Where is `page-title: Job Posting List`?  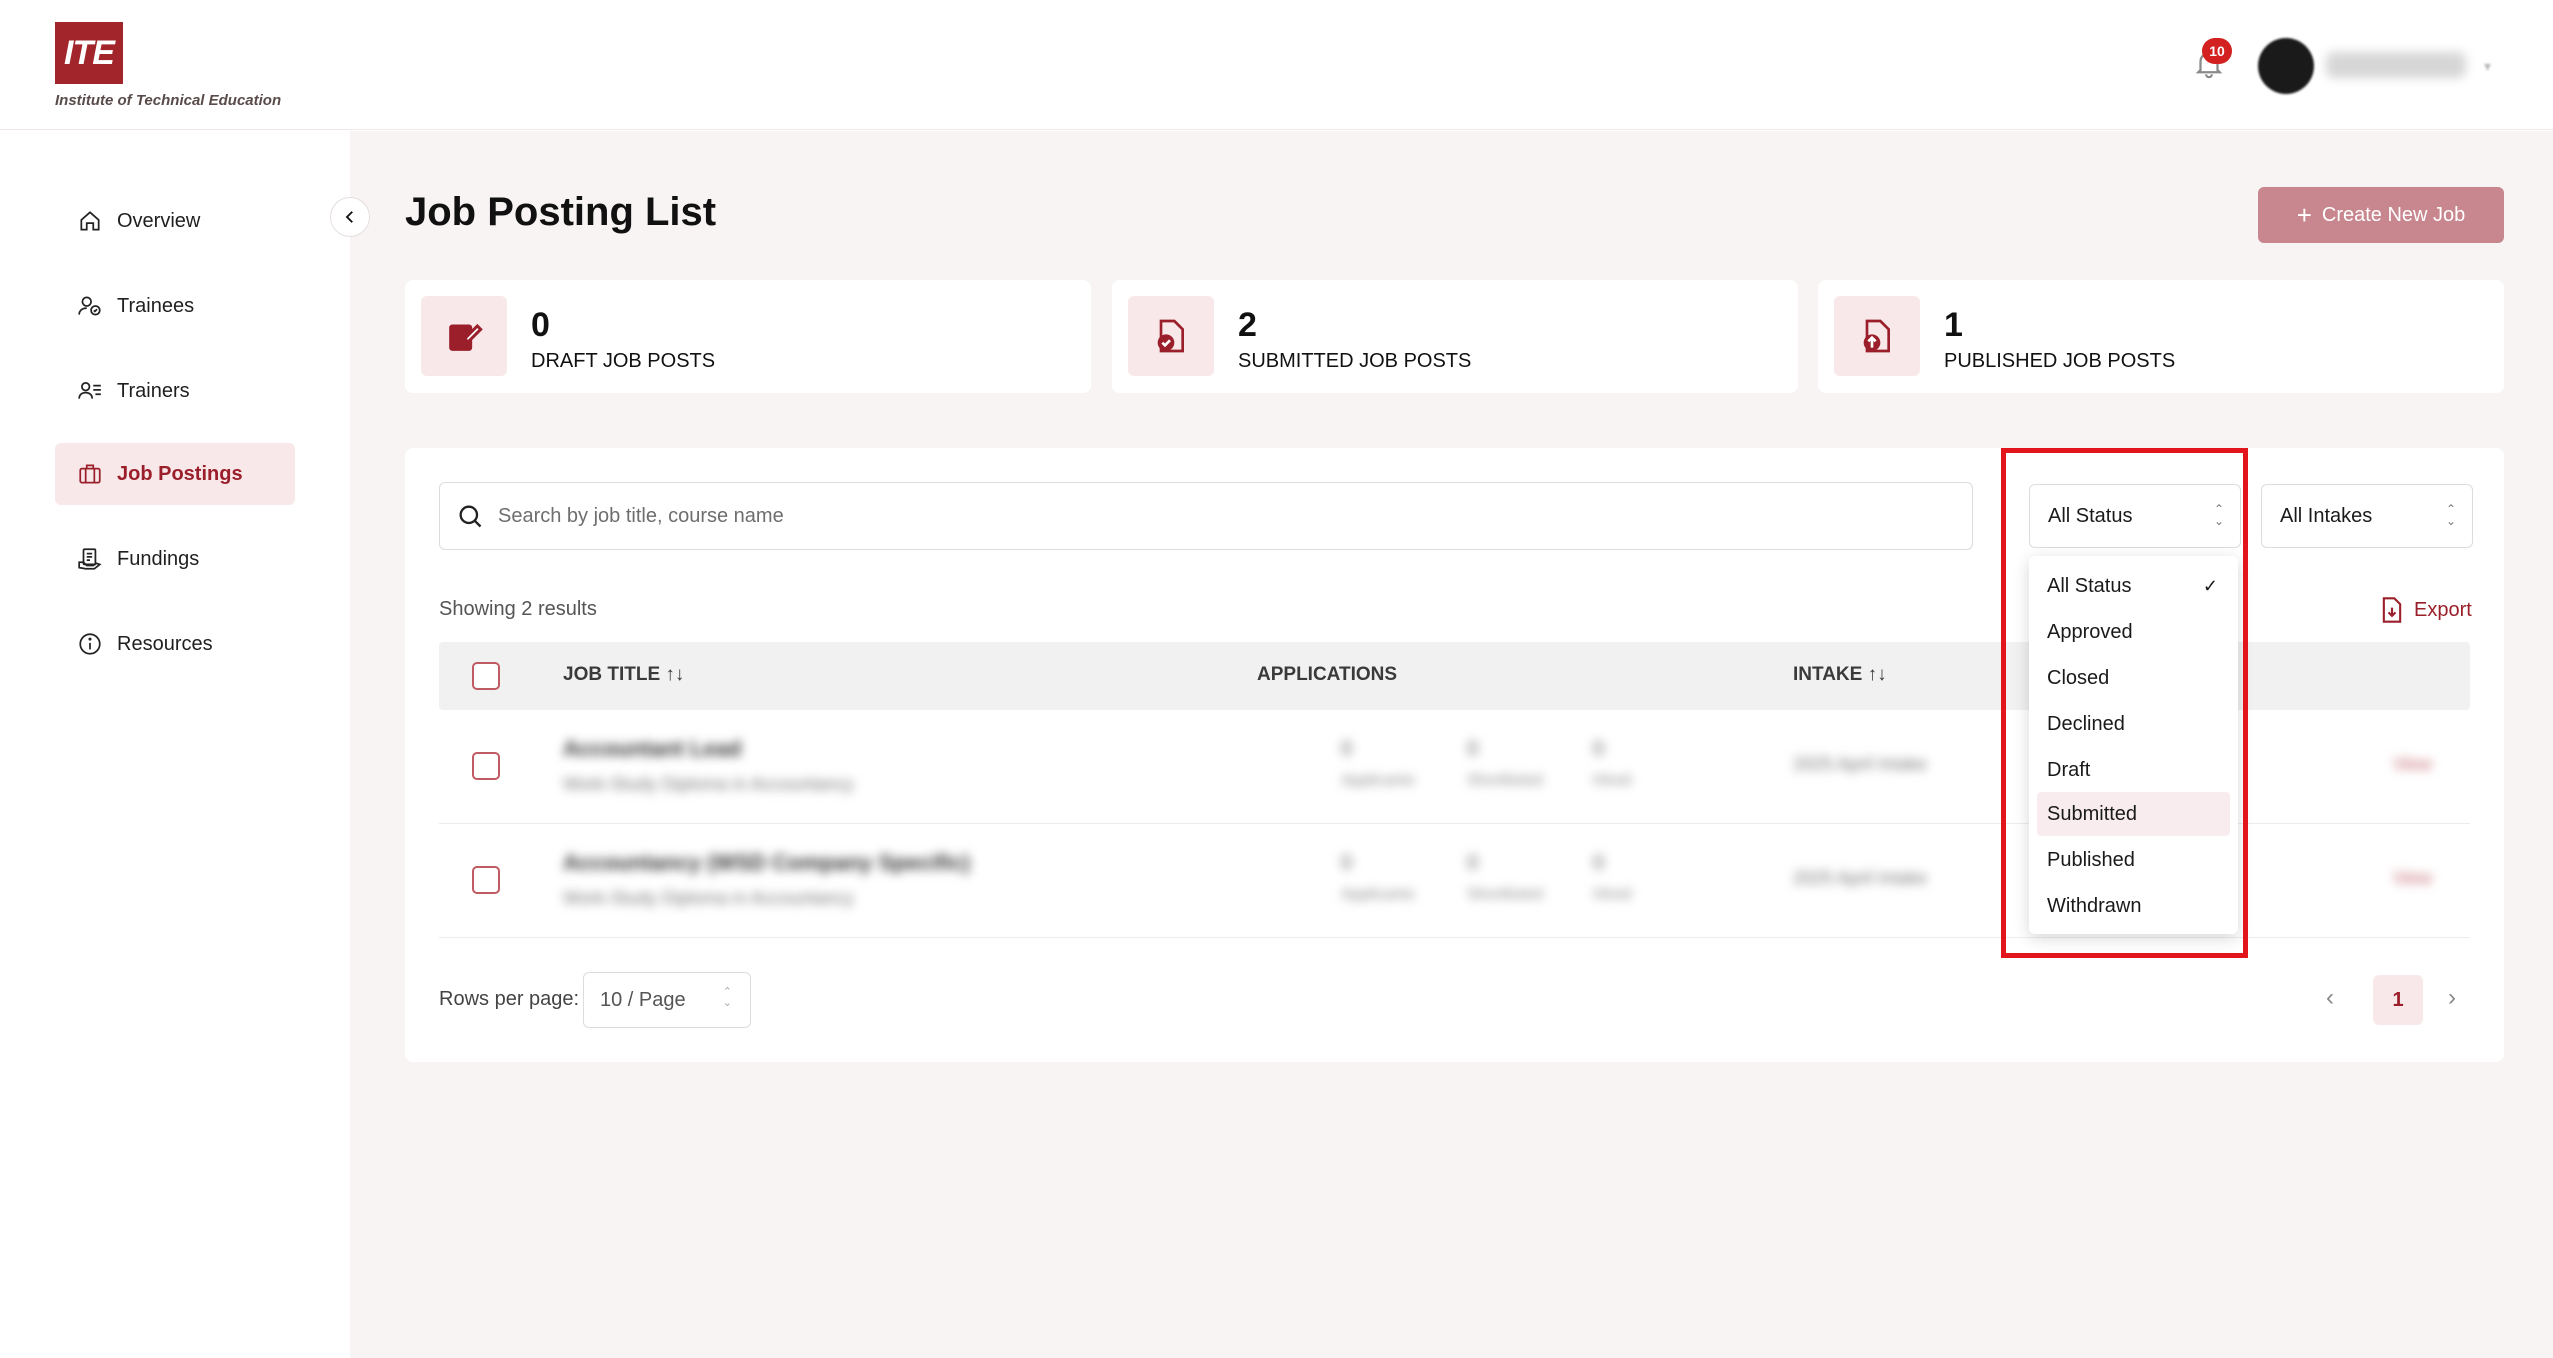
page-title: Job Posting List is located at coordinates (561, 212).